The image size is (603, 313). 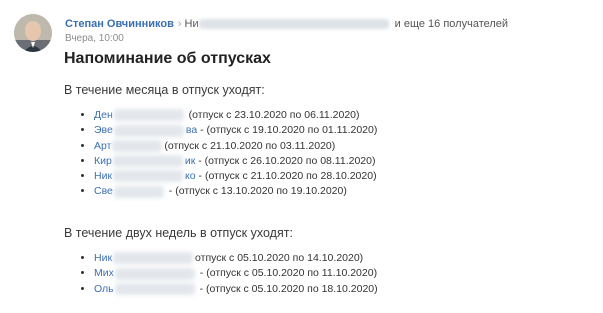 What do you see at coordinates (292, 288) in the screenshot?
I see `vacation-period: (отпуск с 05.10.2020 по 18.10.2020)` at bounding box center [292, 288].